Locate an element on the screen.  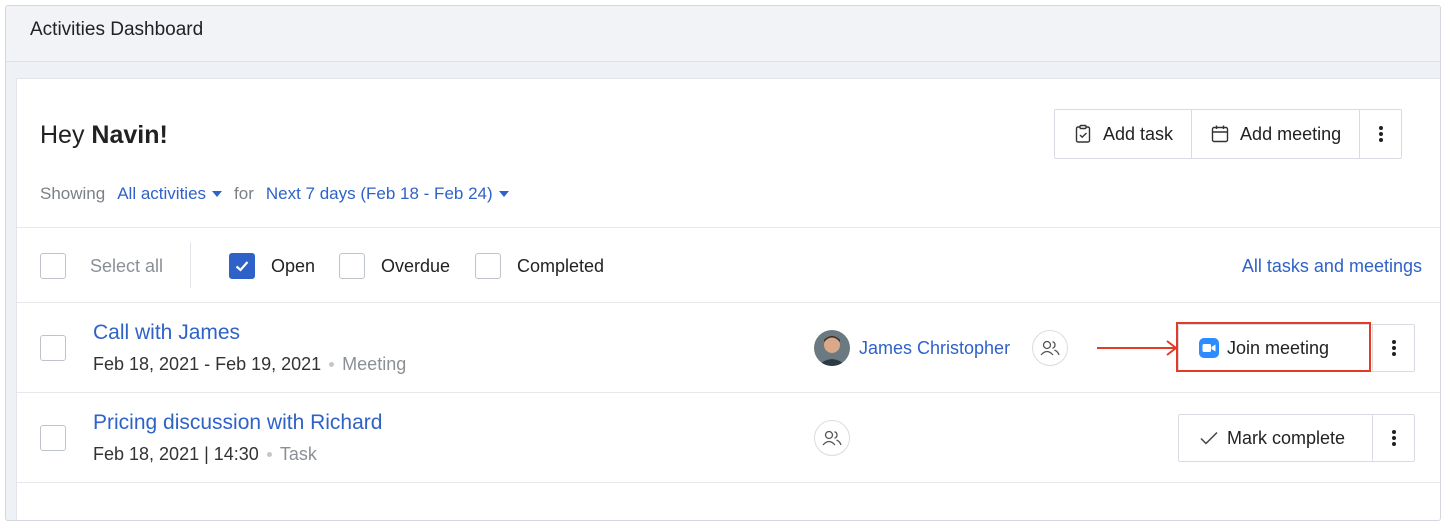
activity-title: Pricing discussion with Richard is located at coordinates (237, 423).